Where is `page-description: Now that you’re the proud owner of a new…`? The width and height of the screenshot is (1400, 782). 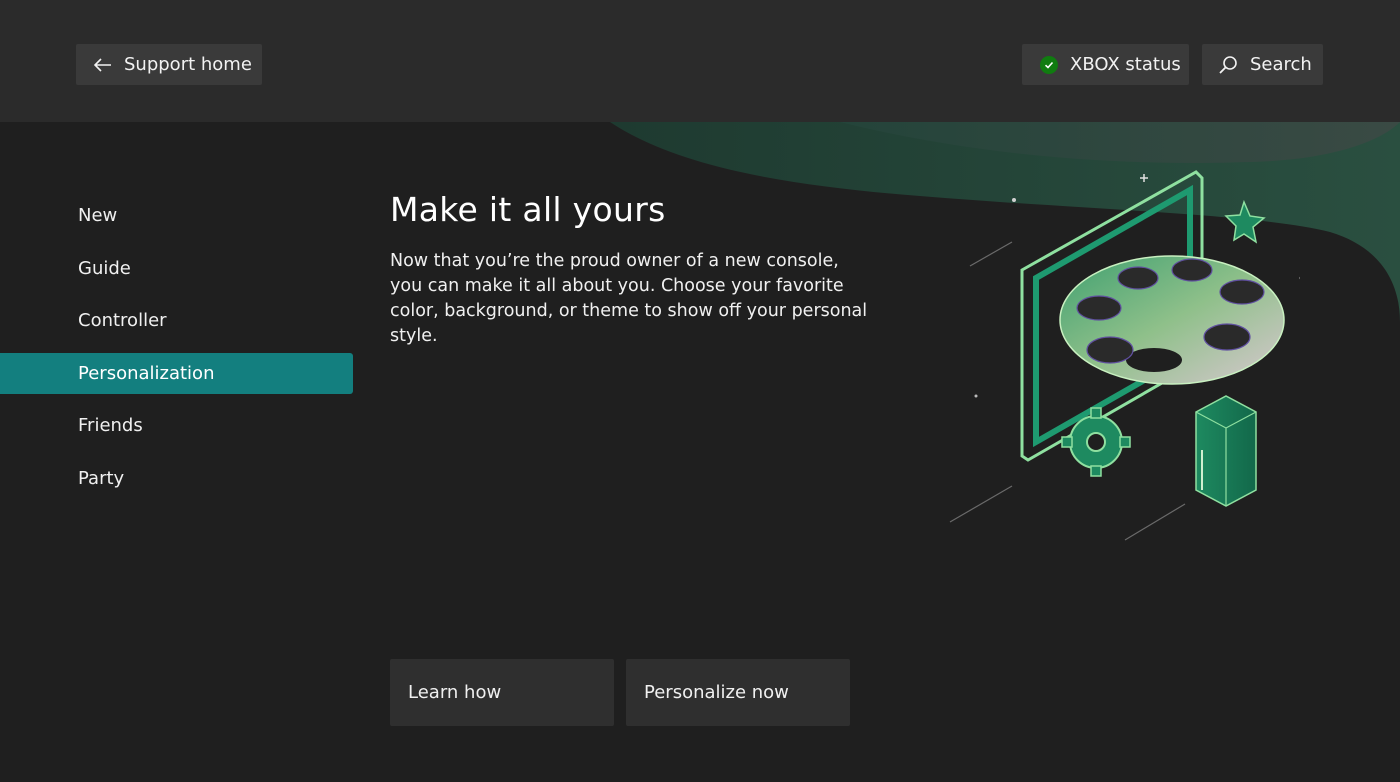 page-description: Now that you’re the proud owner of a new… is located at coordinates (629, 298).